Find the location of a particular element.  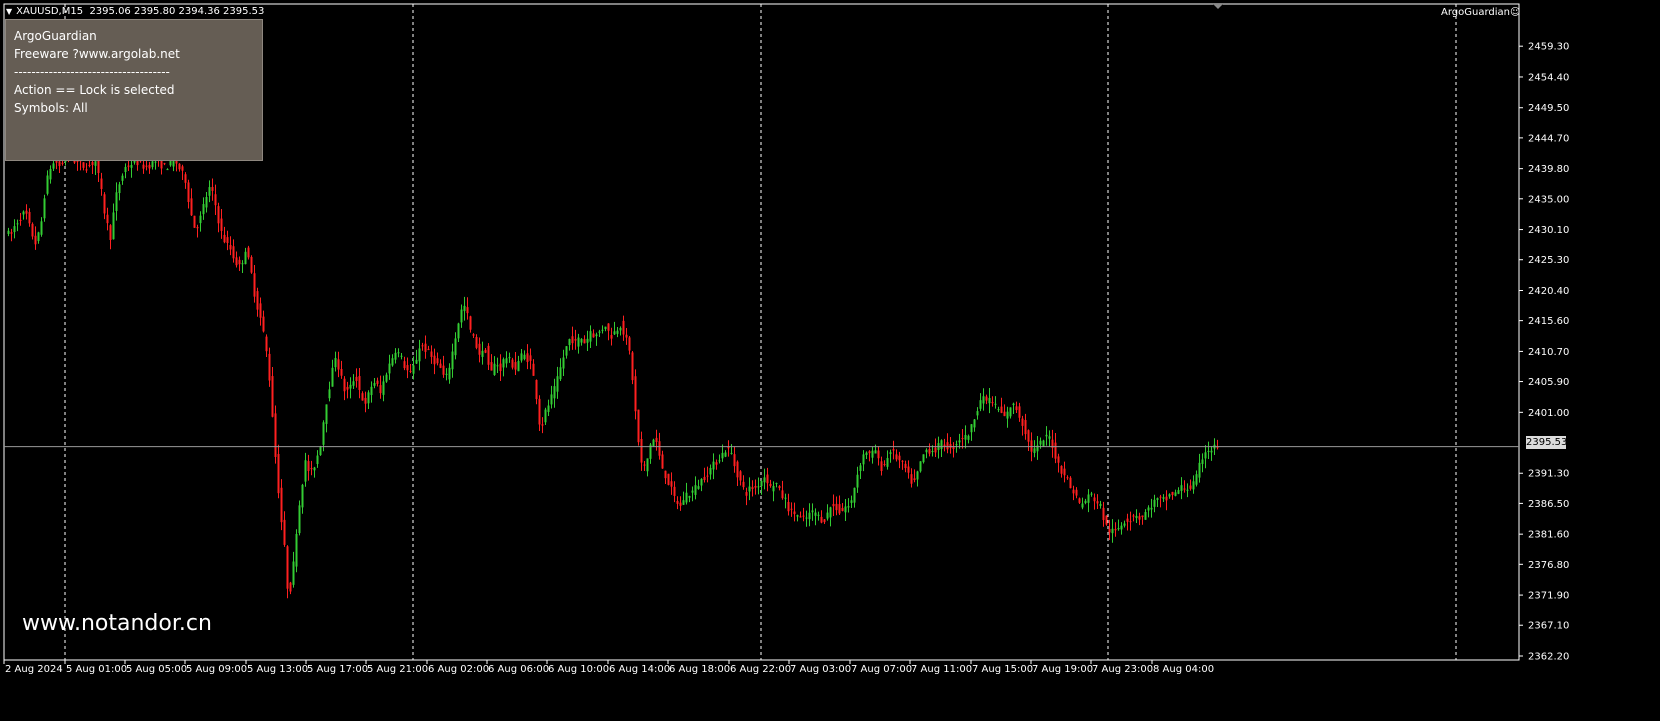

price-tick-label: 2444.70 is located at coordinates (1548, 138).